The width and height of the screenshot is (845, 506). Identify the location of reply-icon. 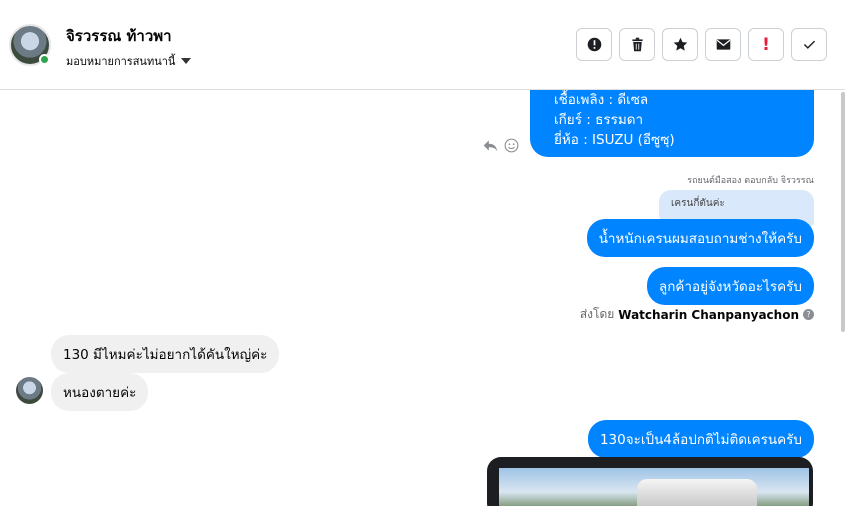
(490, 145).